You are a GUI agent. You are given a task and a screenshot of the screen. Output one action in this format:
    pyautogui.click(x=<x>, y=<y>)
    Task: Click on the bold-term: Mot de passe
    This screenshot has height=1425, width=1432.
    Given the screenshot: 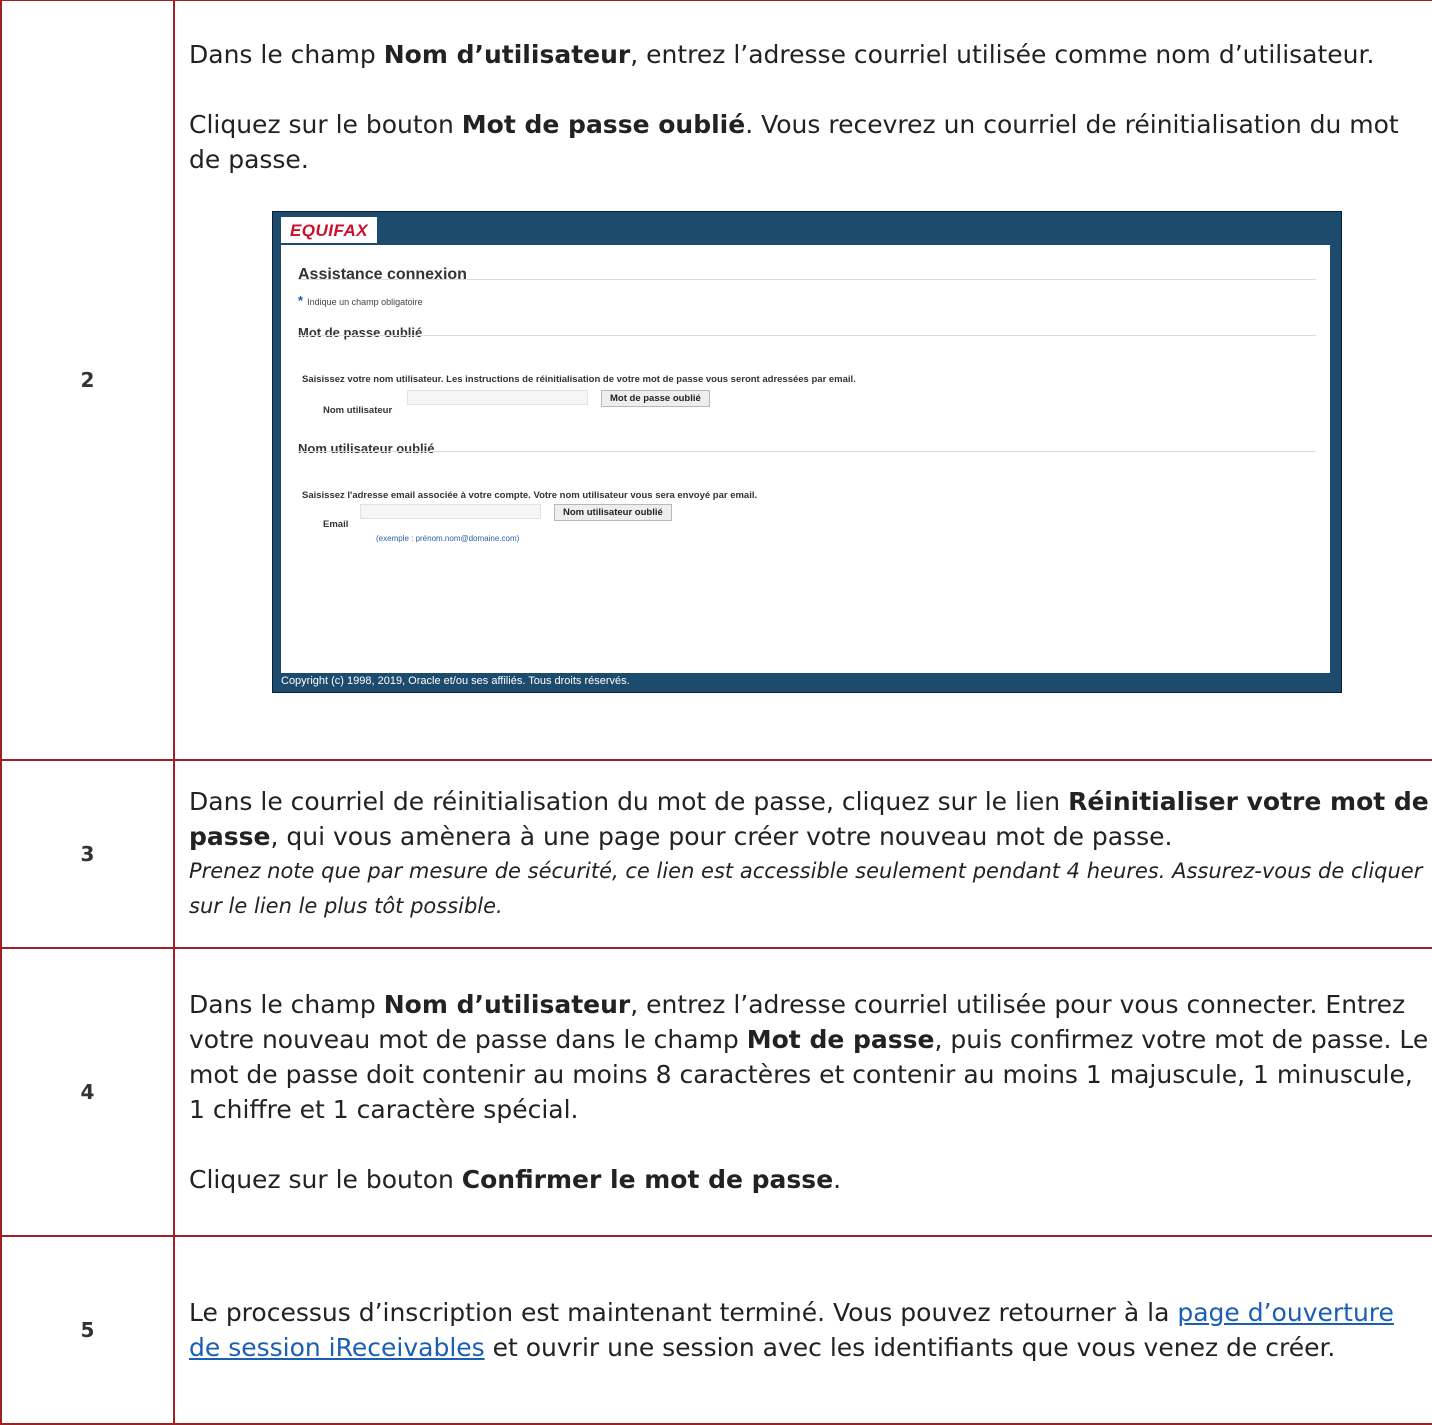 What is the action you would take?
    pyautogui.click(x=840, y=1039)
    